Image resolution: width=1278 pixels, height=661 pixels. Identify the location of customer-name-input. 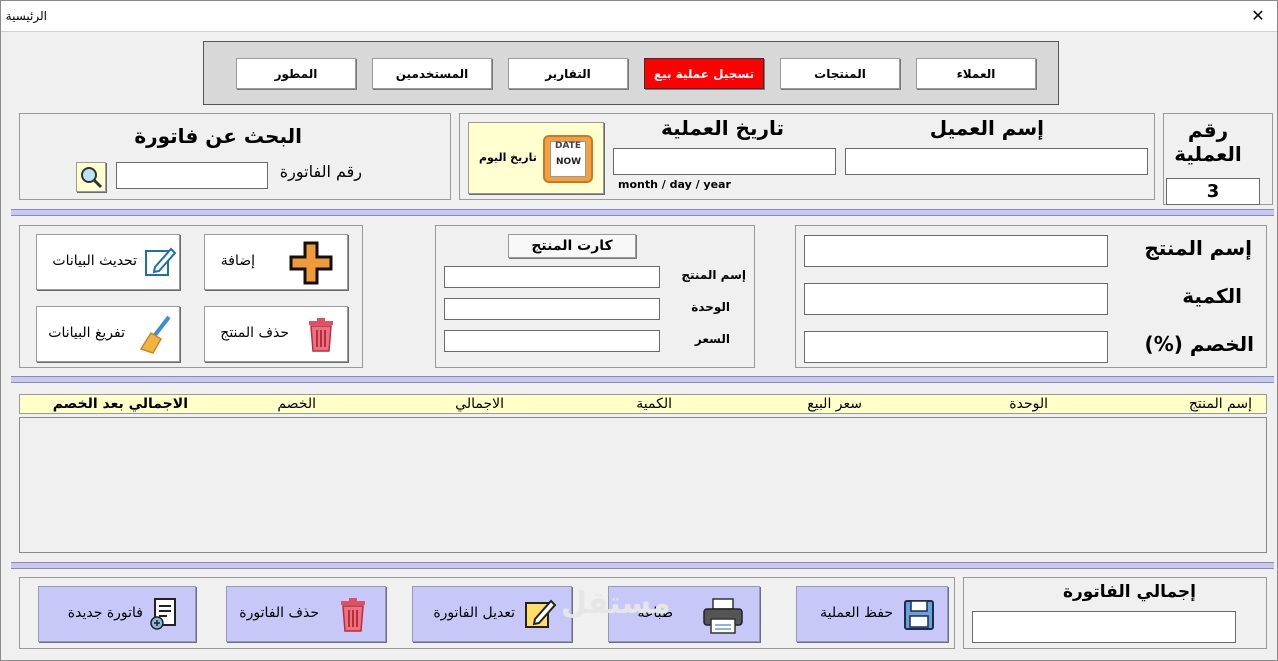
(996, 161).